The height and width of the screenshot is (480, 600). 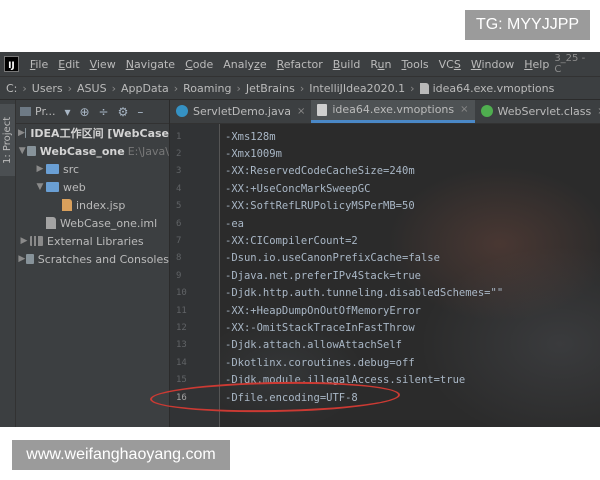 I want to click on menu-item: VCS, so click(x=450, y=64).